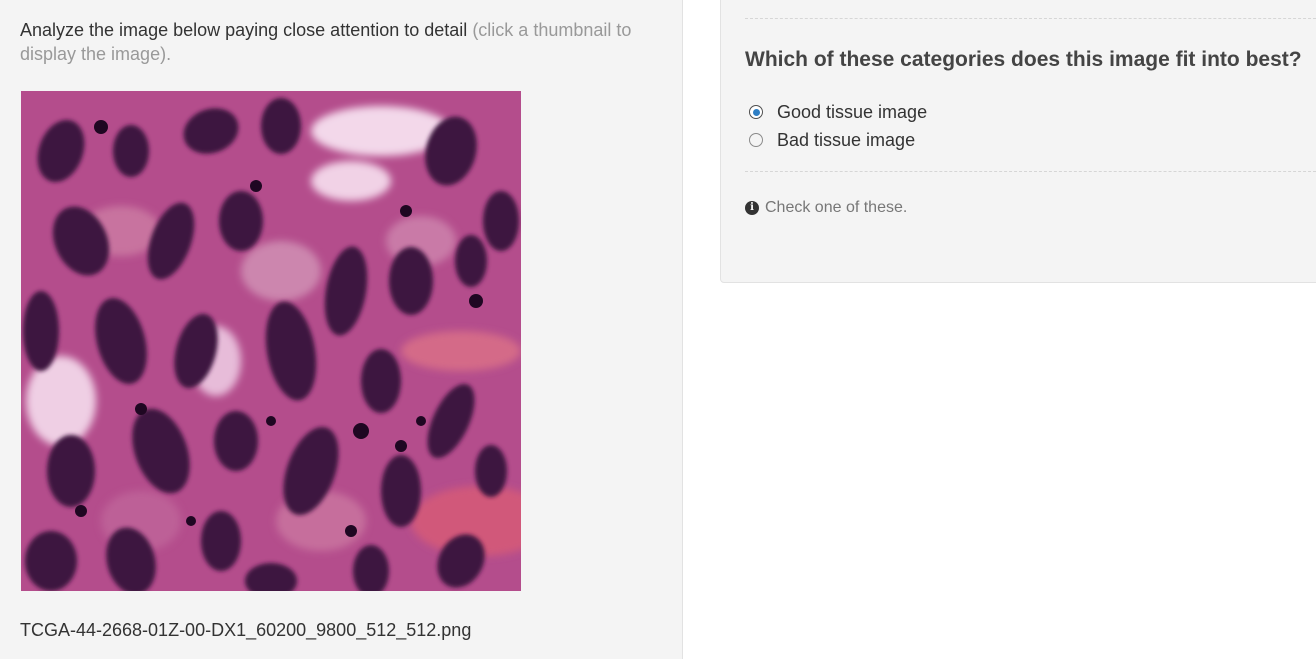  I want to click on radio-bad-tissue, so click(756, 140).